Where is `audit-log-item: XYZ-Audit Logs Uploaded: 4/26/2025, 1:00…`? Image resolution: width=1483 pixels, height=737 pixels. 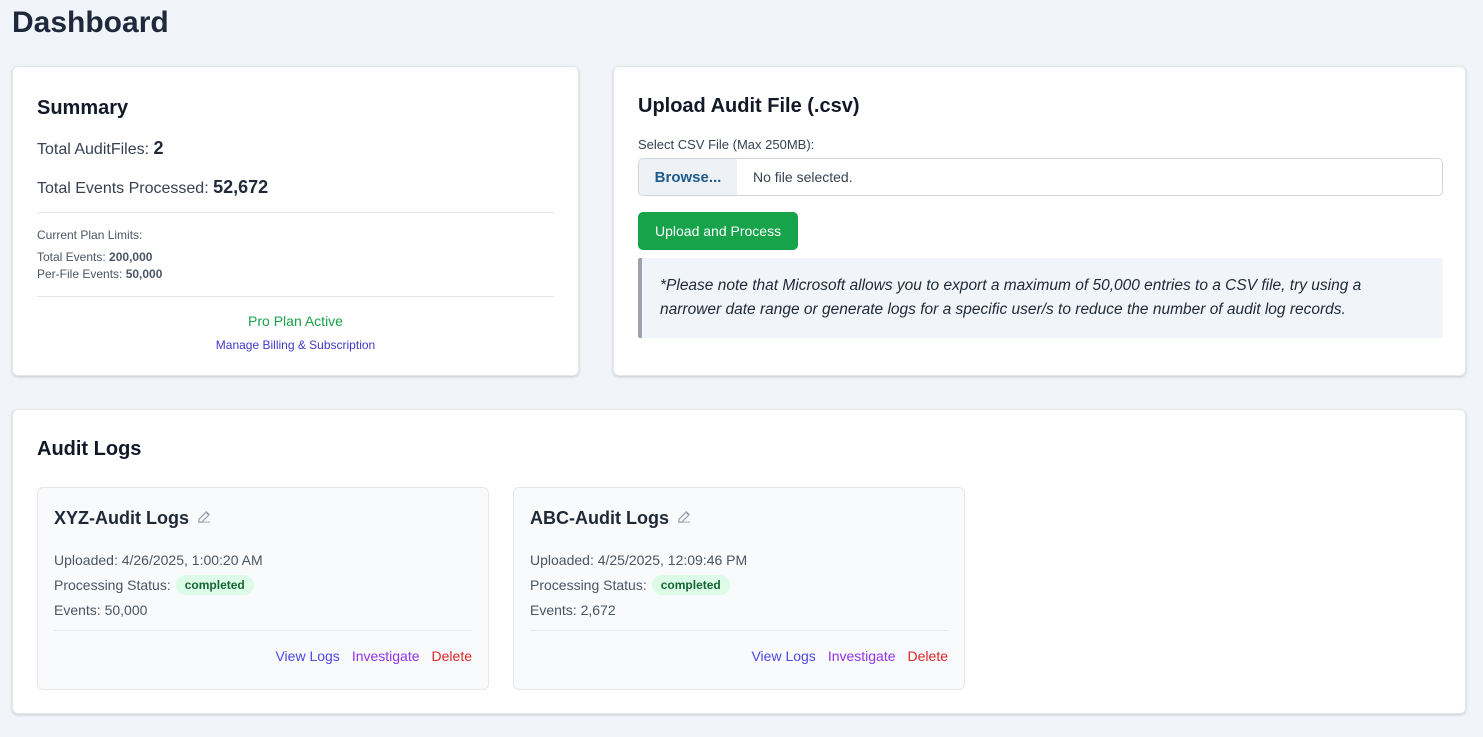 audit-log-item: XYZ-Audit Logs Uploaded: 4/26/2025, 1:00… is located at coordinates (263, 588).